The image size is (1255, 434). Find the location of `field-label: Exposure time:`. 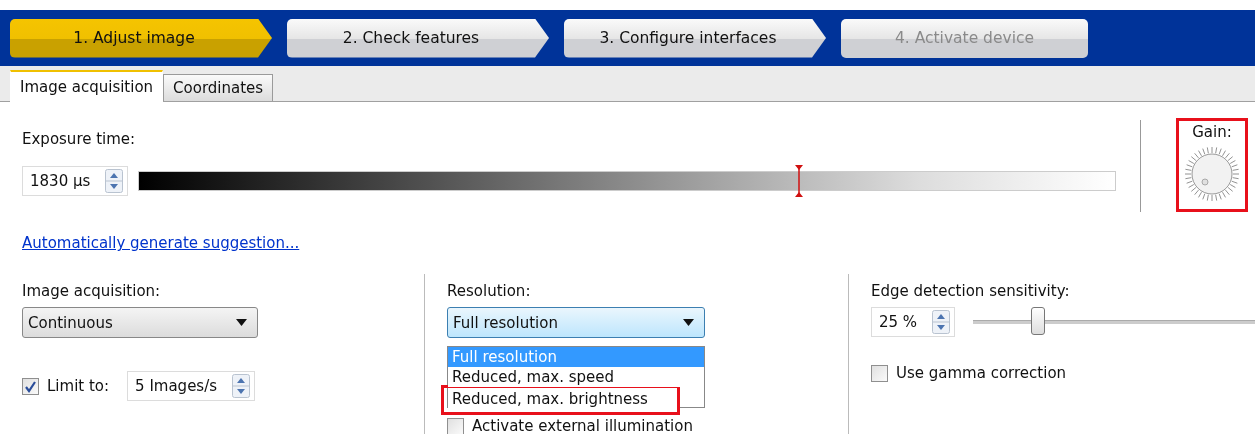

field-label: Exposure time: is located at coordinates (79, 139).